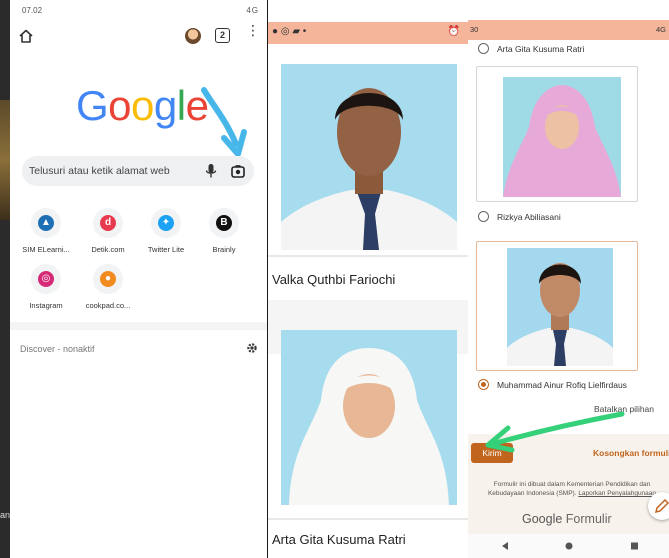 The image size is (669, 558). I want to click on shortcut-circle: d, so click(108, 223).